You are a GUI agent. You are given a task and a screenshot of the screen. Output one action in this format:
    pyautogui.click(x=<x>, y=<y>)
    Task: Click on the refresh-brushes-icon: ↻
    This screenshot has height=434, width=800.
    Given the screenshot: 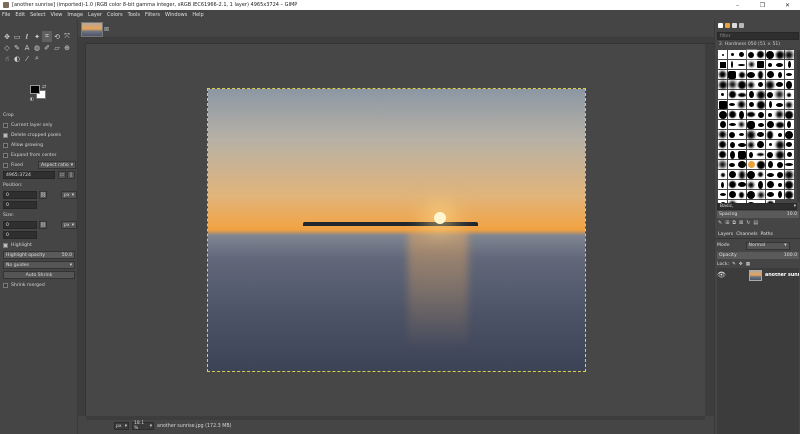 What is the action you would take?
    pyautogui.click(x=748, y=223)
    